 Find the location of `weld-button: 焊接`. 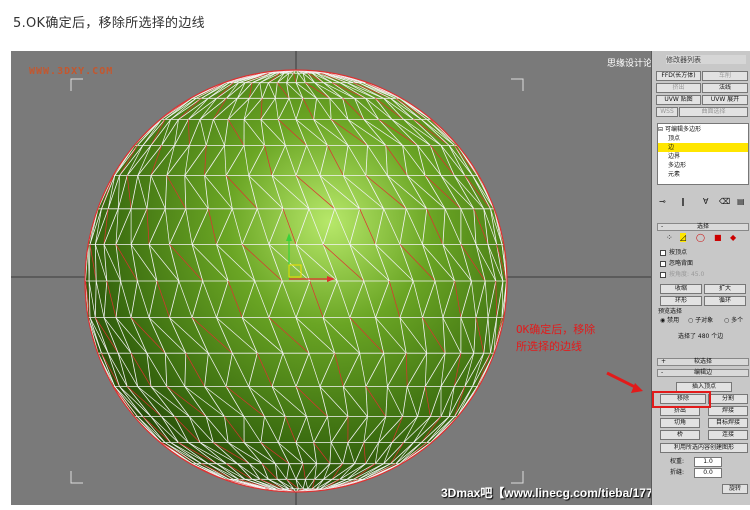

weld-button: 焊接 is located at coordinates (728, 411).